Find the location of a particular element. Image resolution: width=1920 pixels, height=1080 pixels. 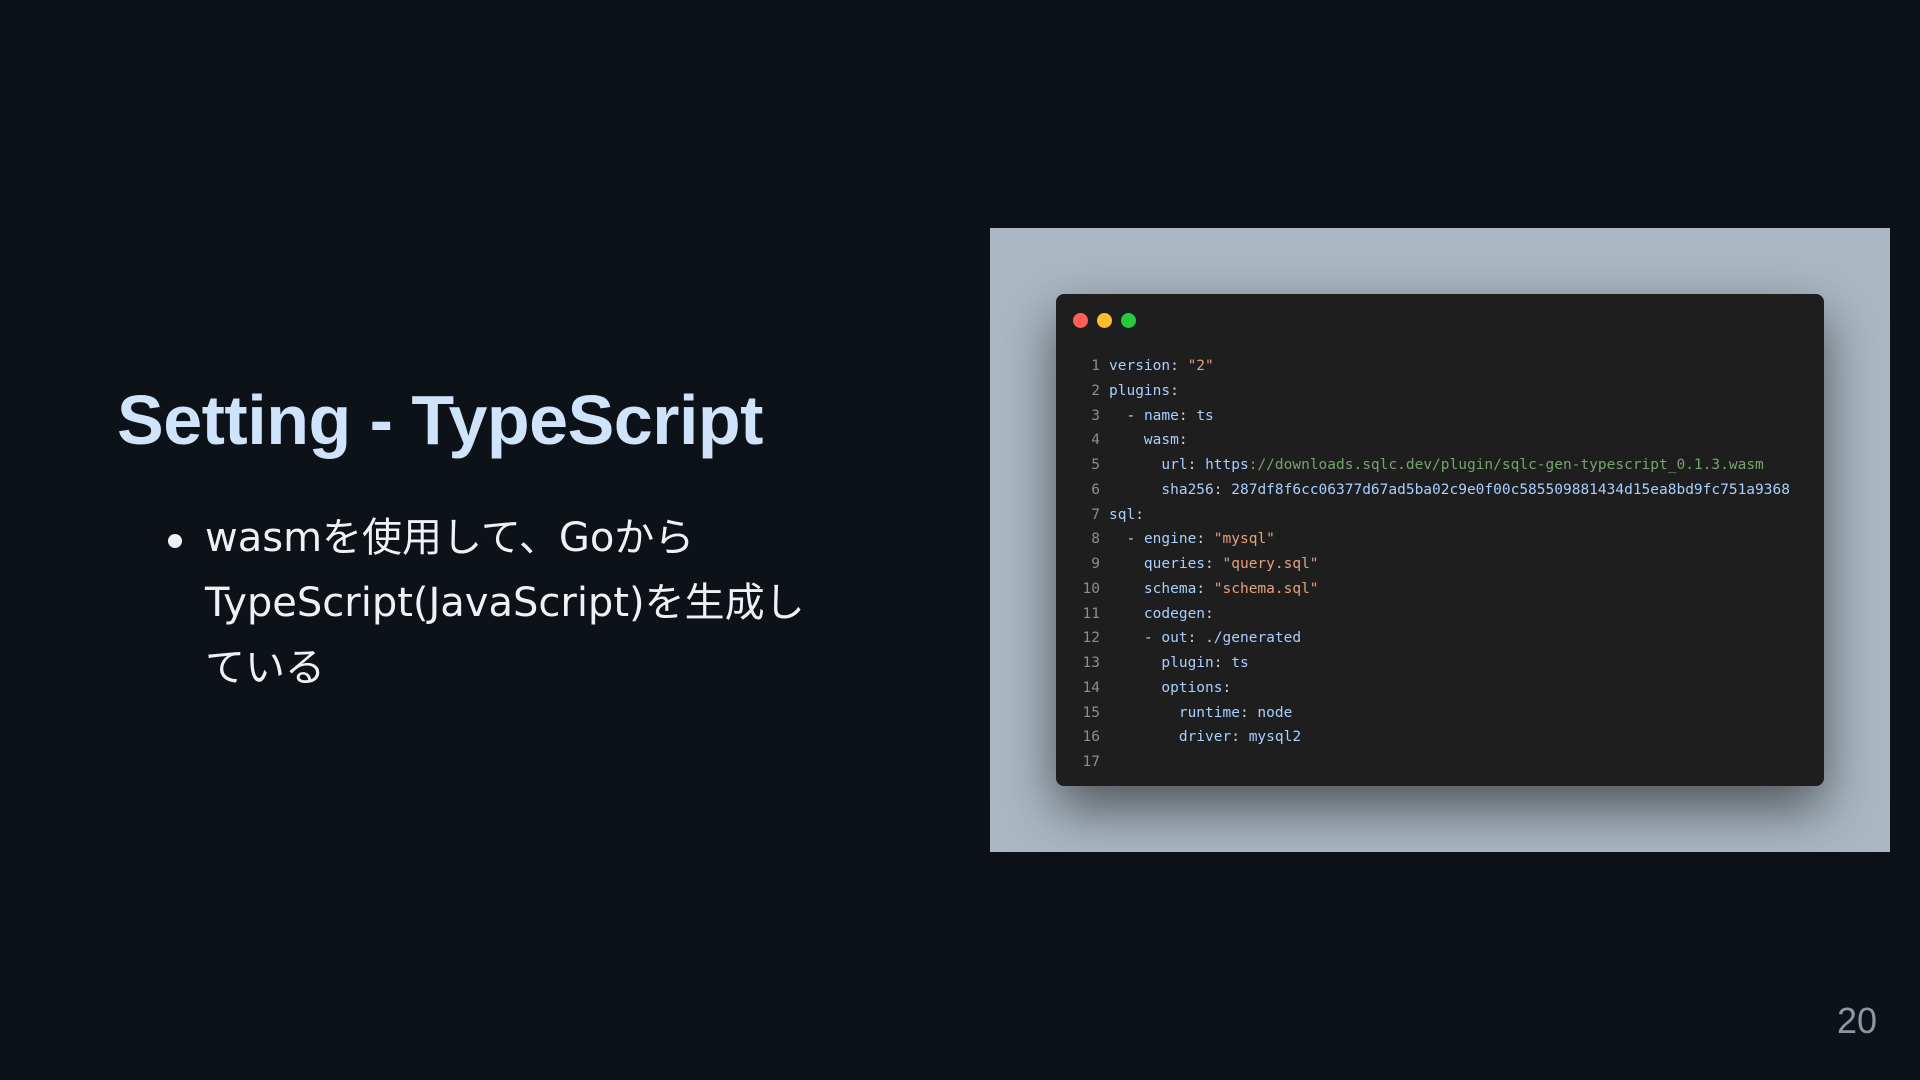

line-number: 17 is located at coordinates (1091, 762).